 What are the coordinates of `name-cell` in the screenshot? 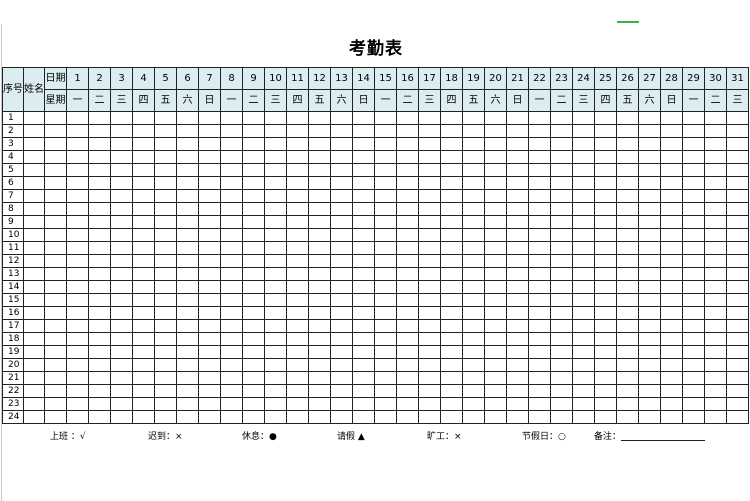 It's located at (34, 365).